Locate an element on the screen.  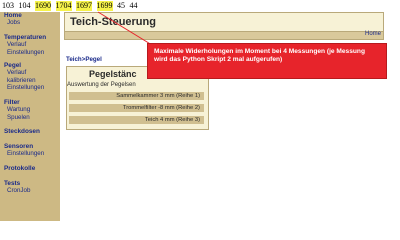
value-1: 104 is located at coordinates (24, 5).